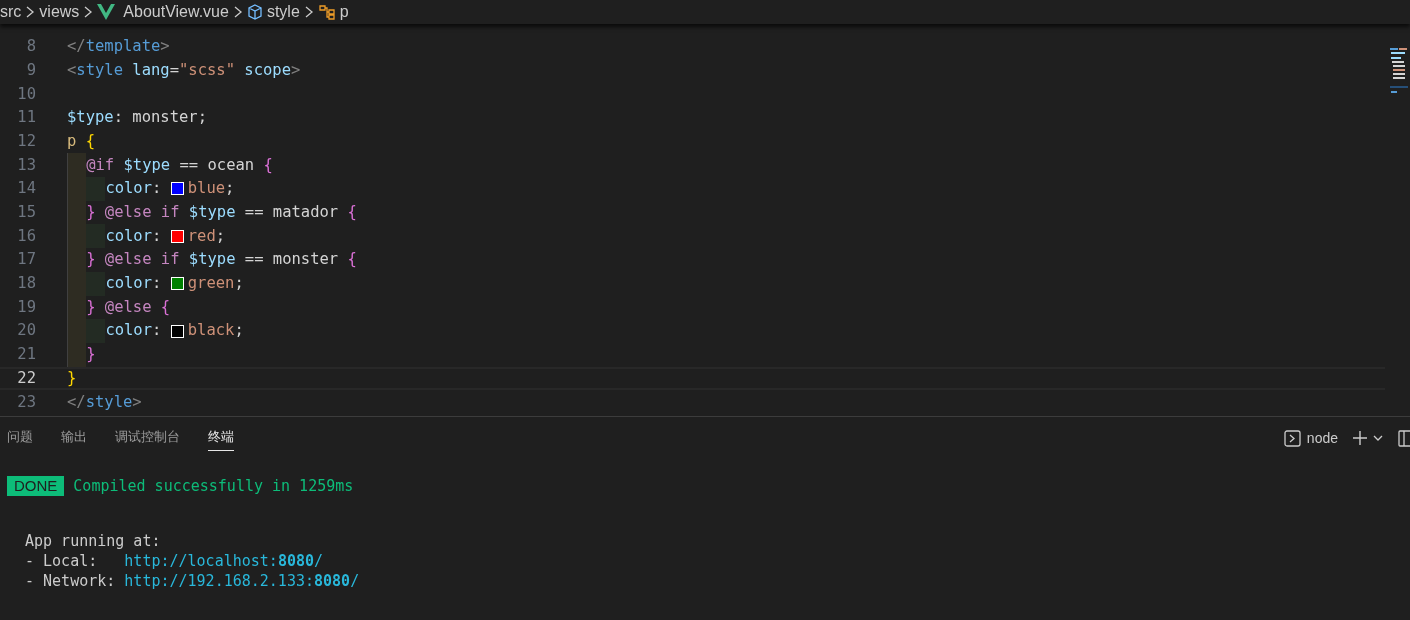 This screenshot has width=1410, height=620. I want to click on code-token: == matador, so click(291, 213).